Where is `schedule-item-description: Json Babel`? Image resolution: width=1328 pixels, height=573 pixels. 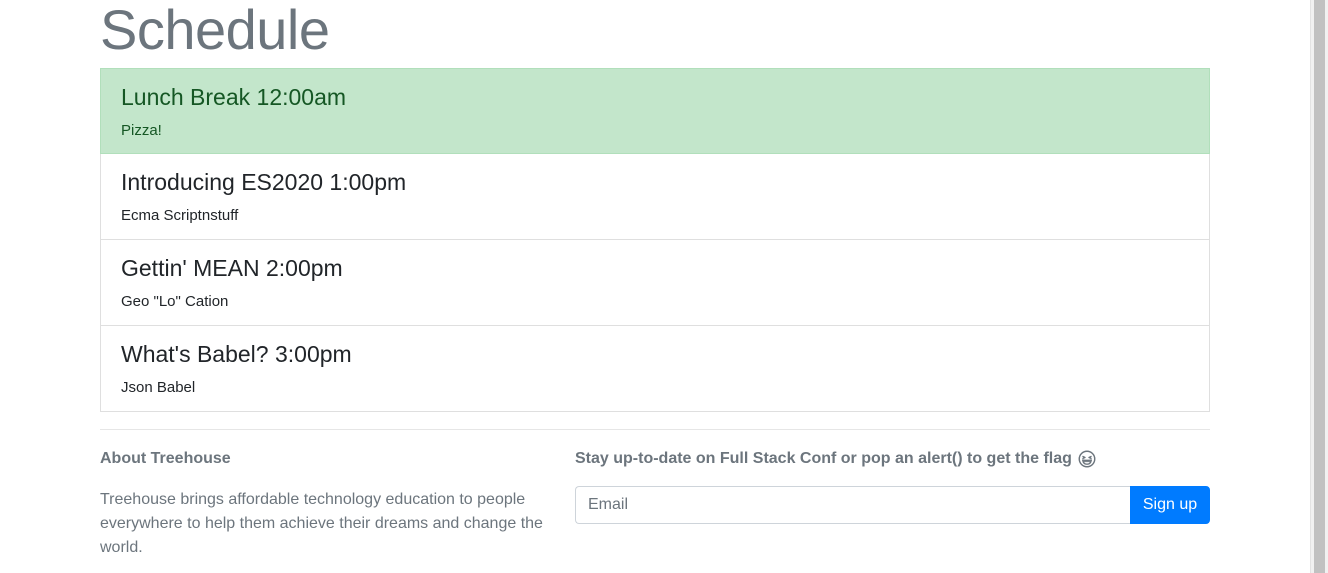 schedule-item-description: Json Babel is located at coordinates (158, 387).